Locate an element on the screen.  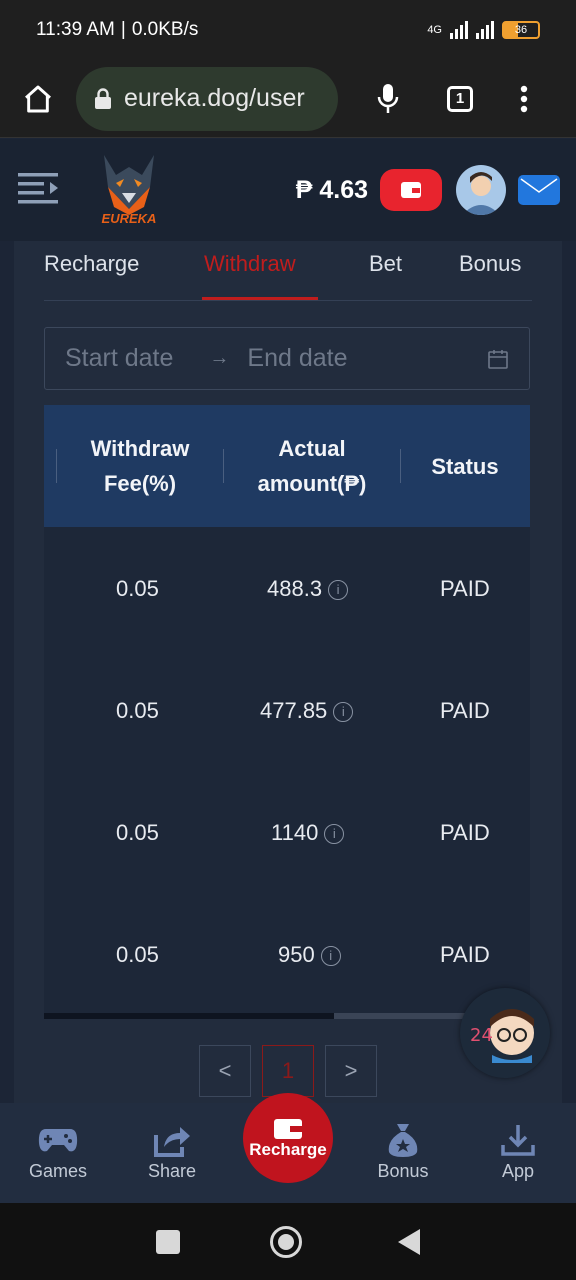
tab-withdraw: Withdraw is located at coordinates (250, 264).